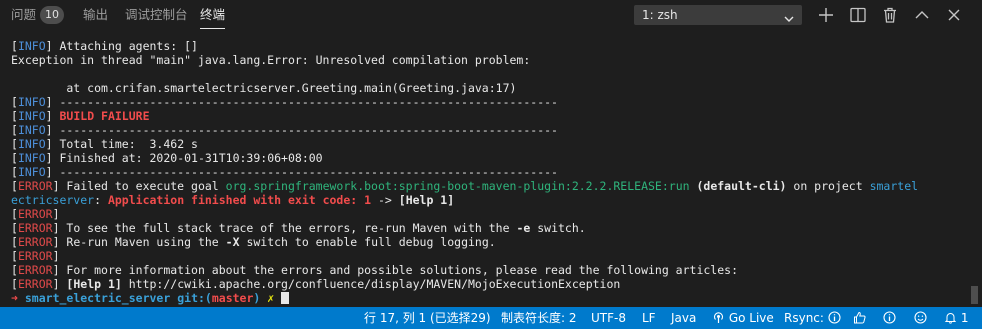  I want to click on terminal-prompt: ➜ smart_electric_server git:(master) ✗, so click(491, 298).